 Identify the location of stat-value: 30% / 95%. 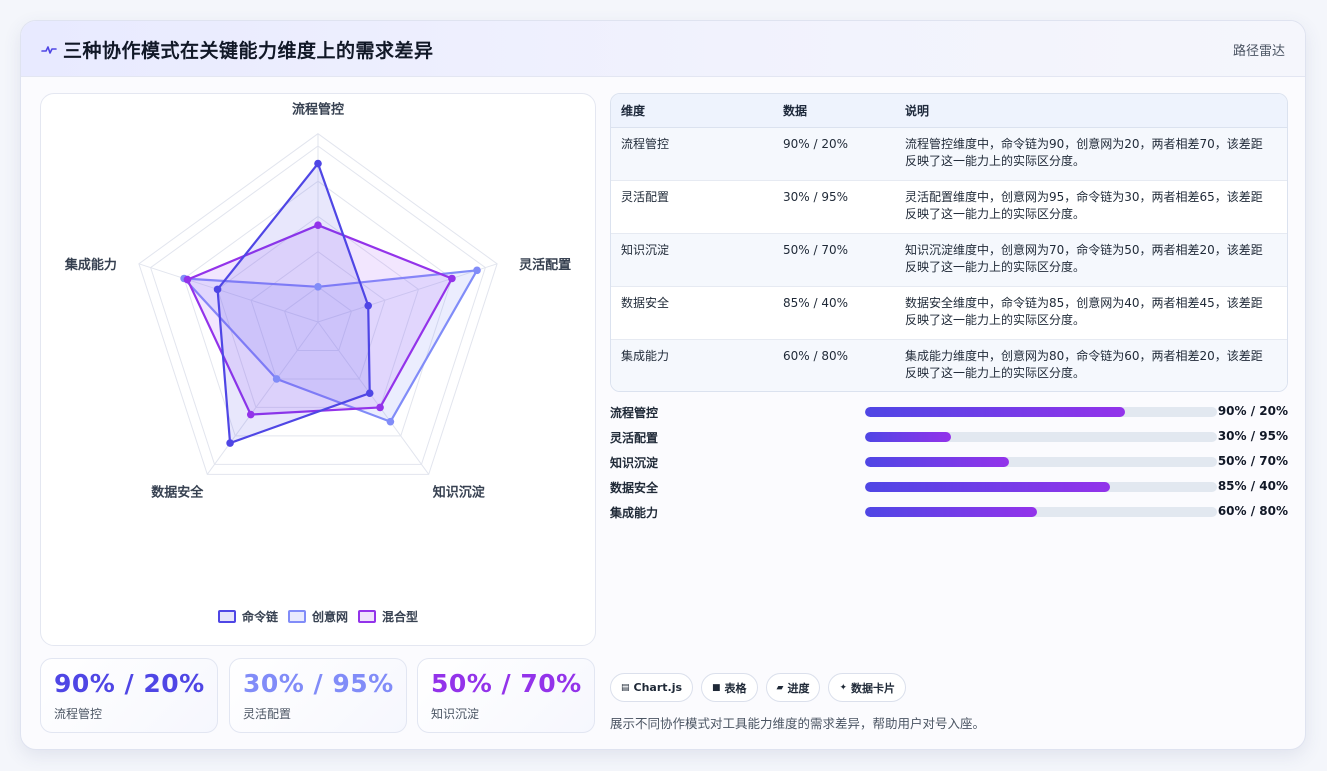
(318, 683).